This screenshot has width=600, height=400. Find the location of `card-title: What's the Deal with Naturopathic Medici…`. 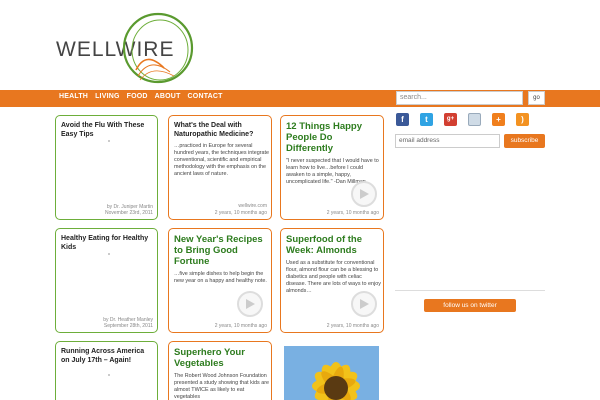

card-title: What's the Deal with Naturopathic Medici… is located at coordinates (221, 130).